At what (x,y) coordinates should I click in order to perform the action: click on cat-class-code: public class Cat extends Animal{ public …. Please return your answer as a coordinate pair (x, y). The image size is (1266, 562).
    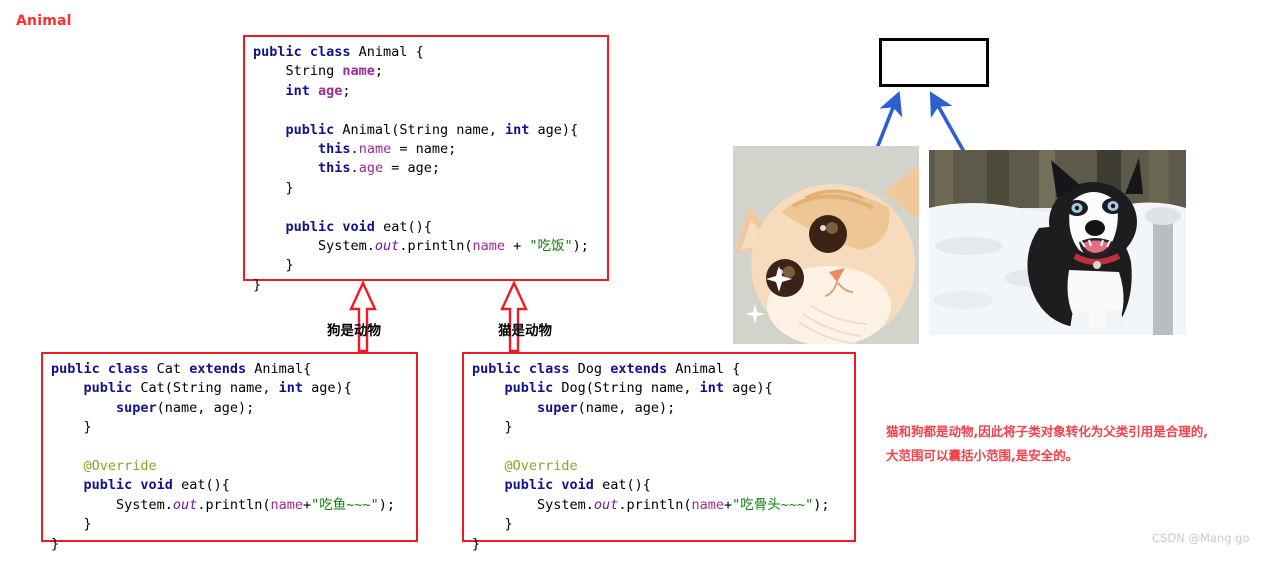
    Looking at the image, I should click on (223, 456).